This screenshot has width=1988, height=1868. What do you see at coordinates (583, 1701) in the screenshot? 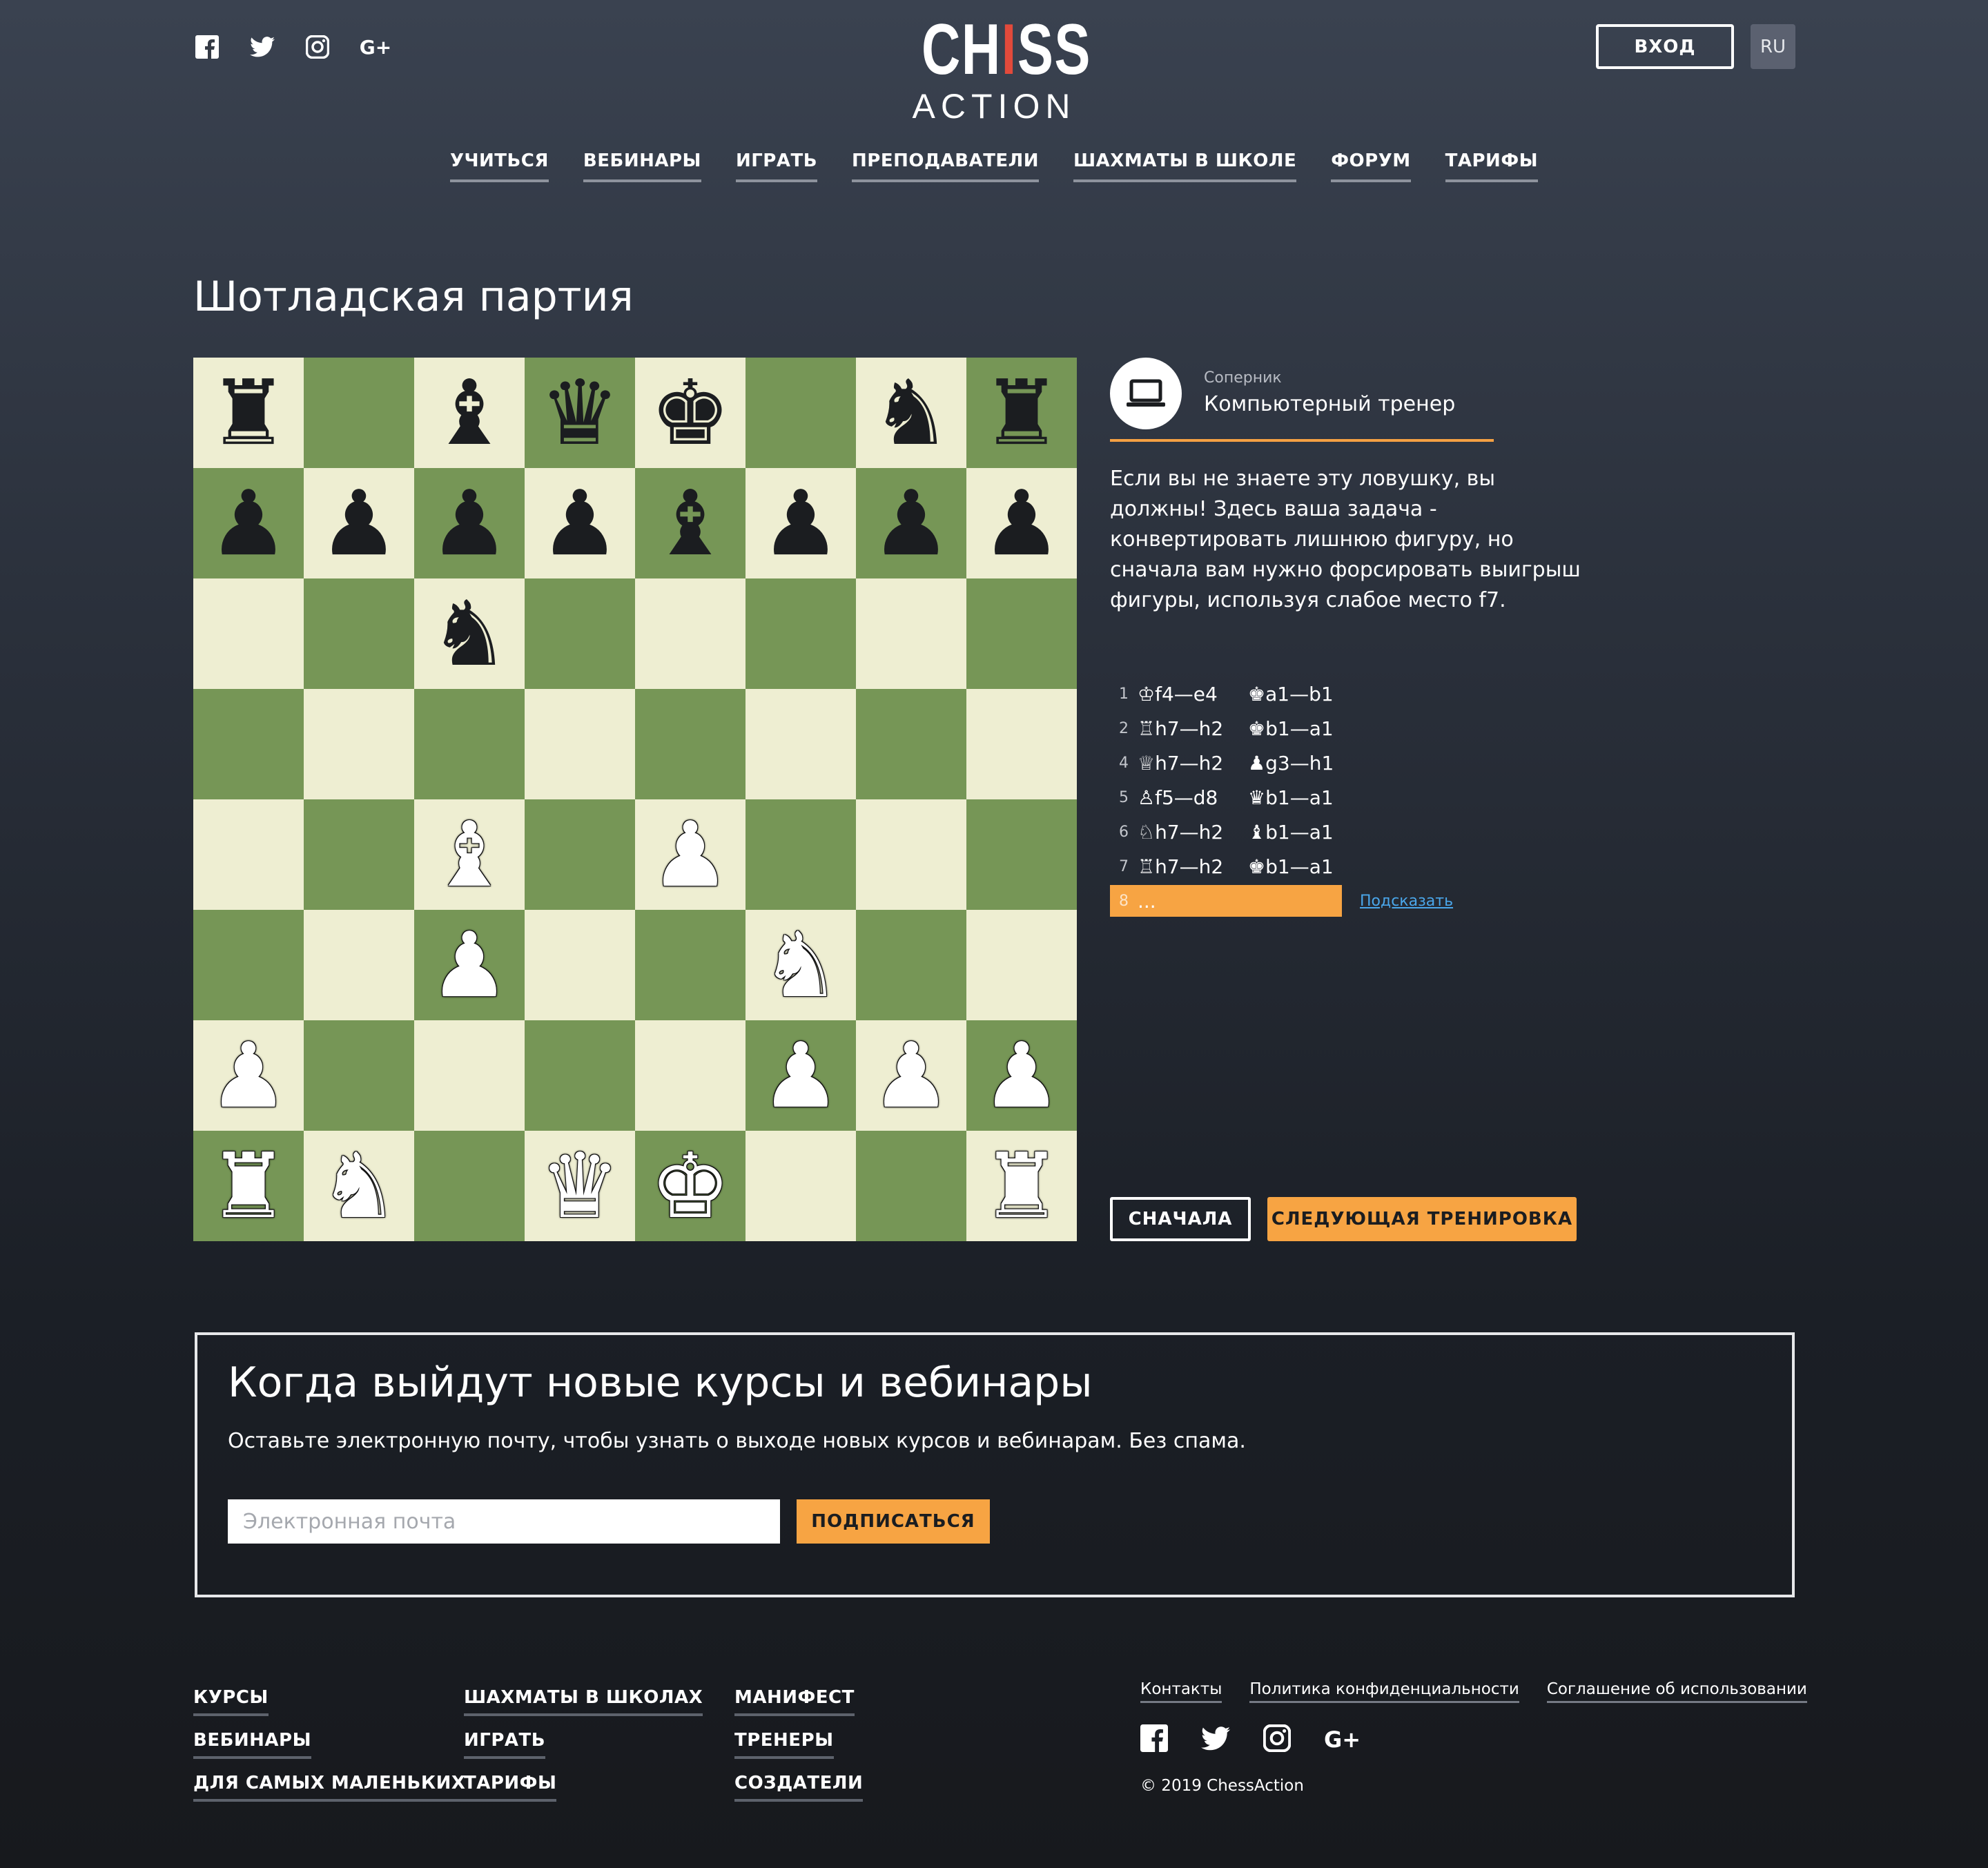
I see `footer-link-schools: ШАХМАТЫ В ШКОЛАХ` at bounding box center [583, 1701].